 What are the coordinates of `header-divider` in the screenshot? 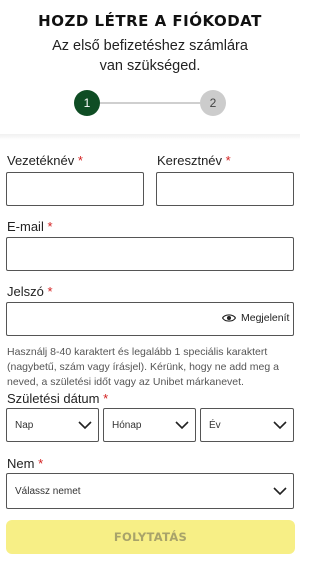 It's located at (150, 137).